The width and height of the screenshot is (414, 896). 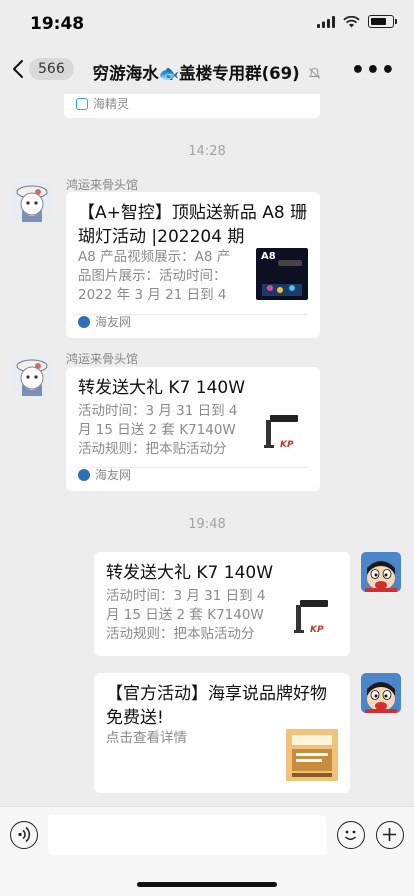 I want to click on status-bar: 19:48, so click(x=207, y=24).